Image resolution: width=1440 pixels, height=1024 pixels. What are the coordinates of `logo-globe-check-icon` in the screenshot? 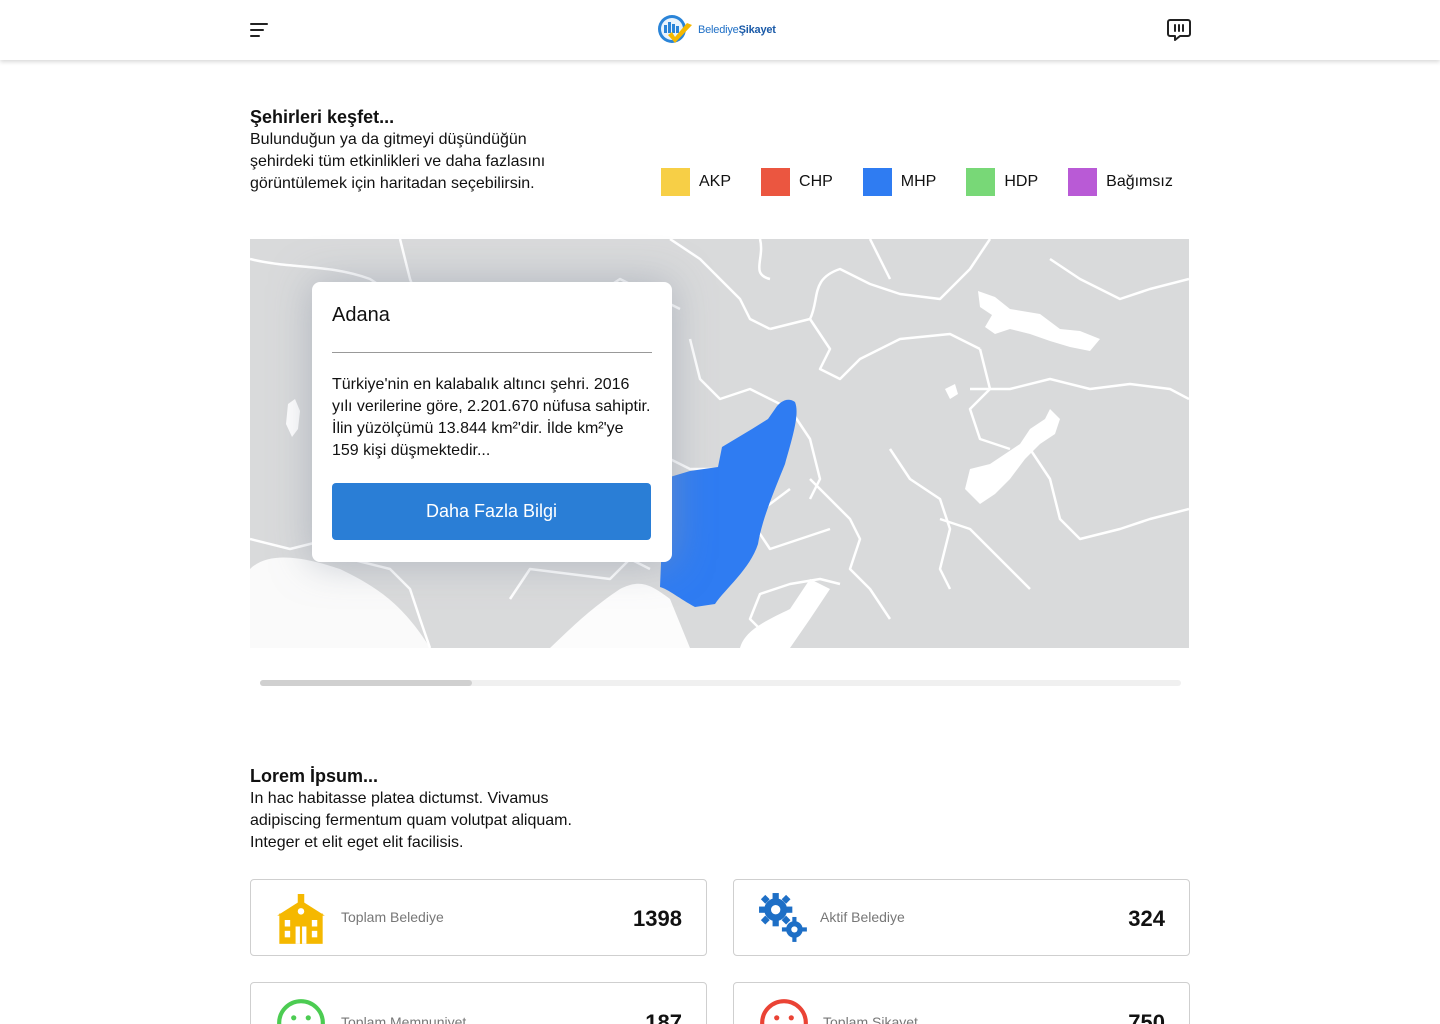 It's located at (675, 29).